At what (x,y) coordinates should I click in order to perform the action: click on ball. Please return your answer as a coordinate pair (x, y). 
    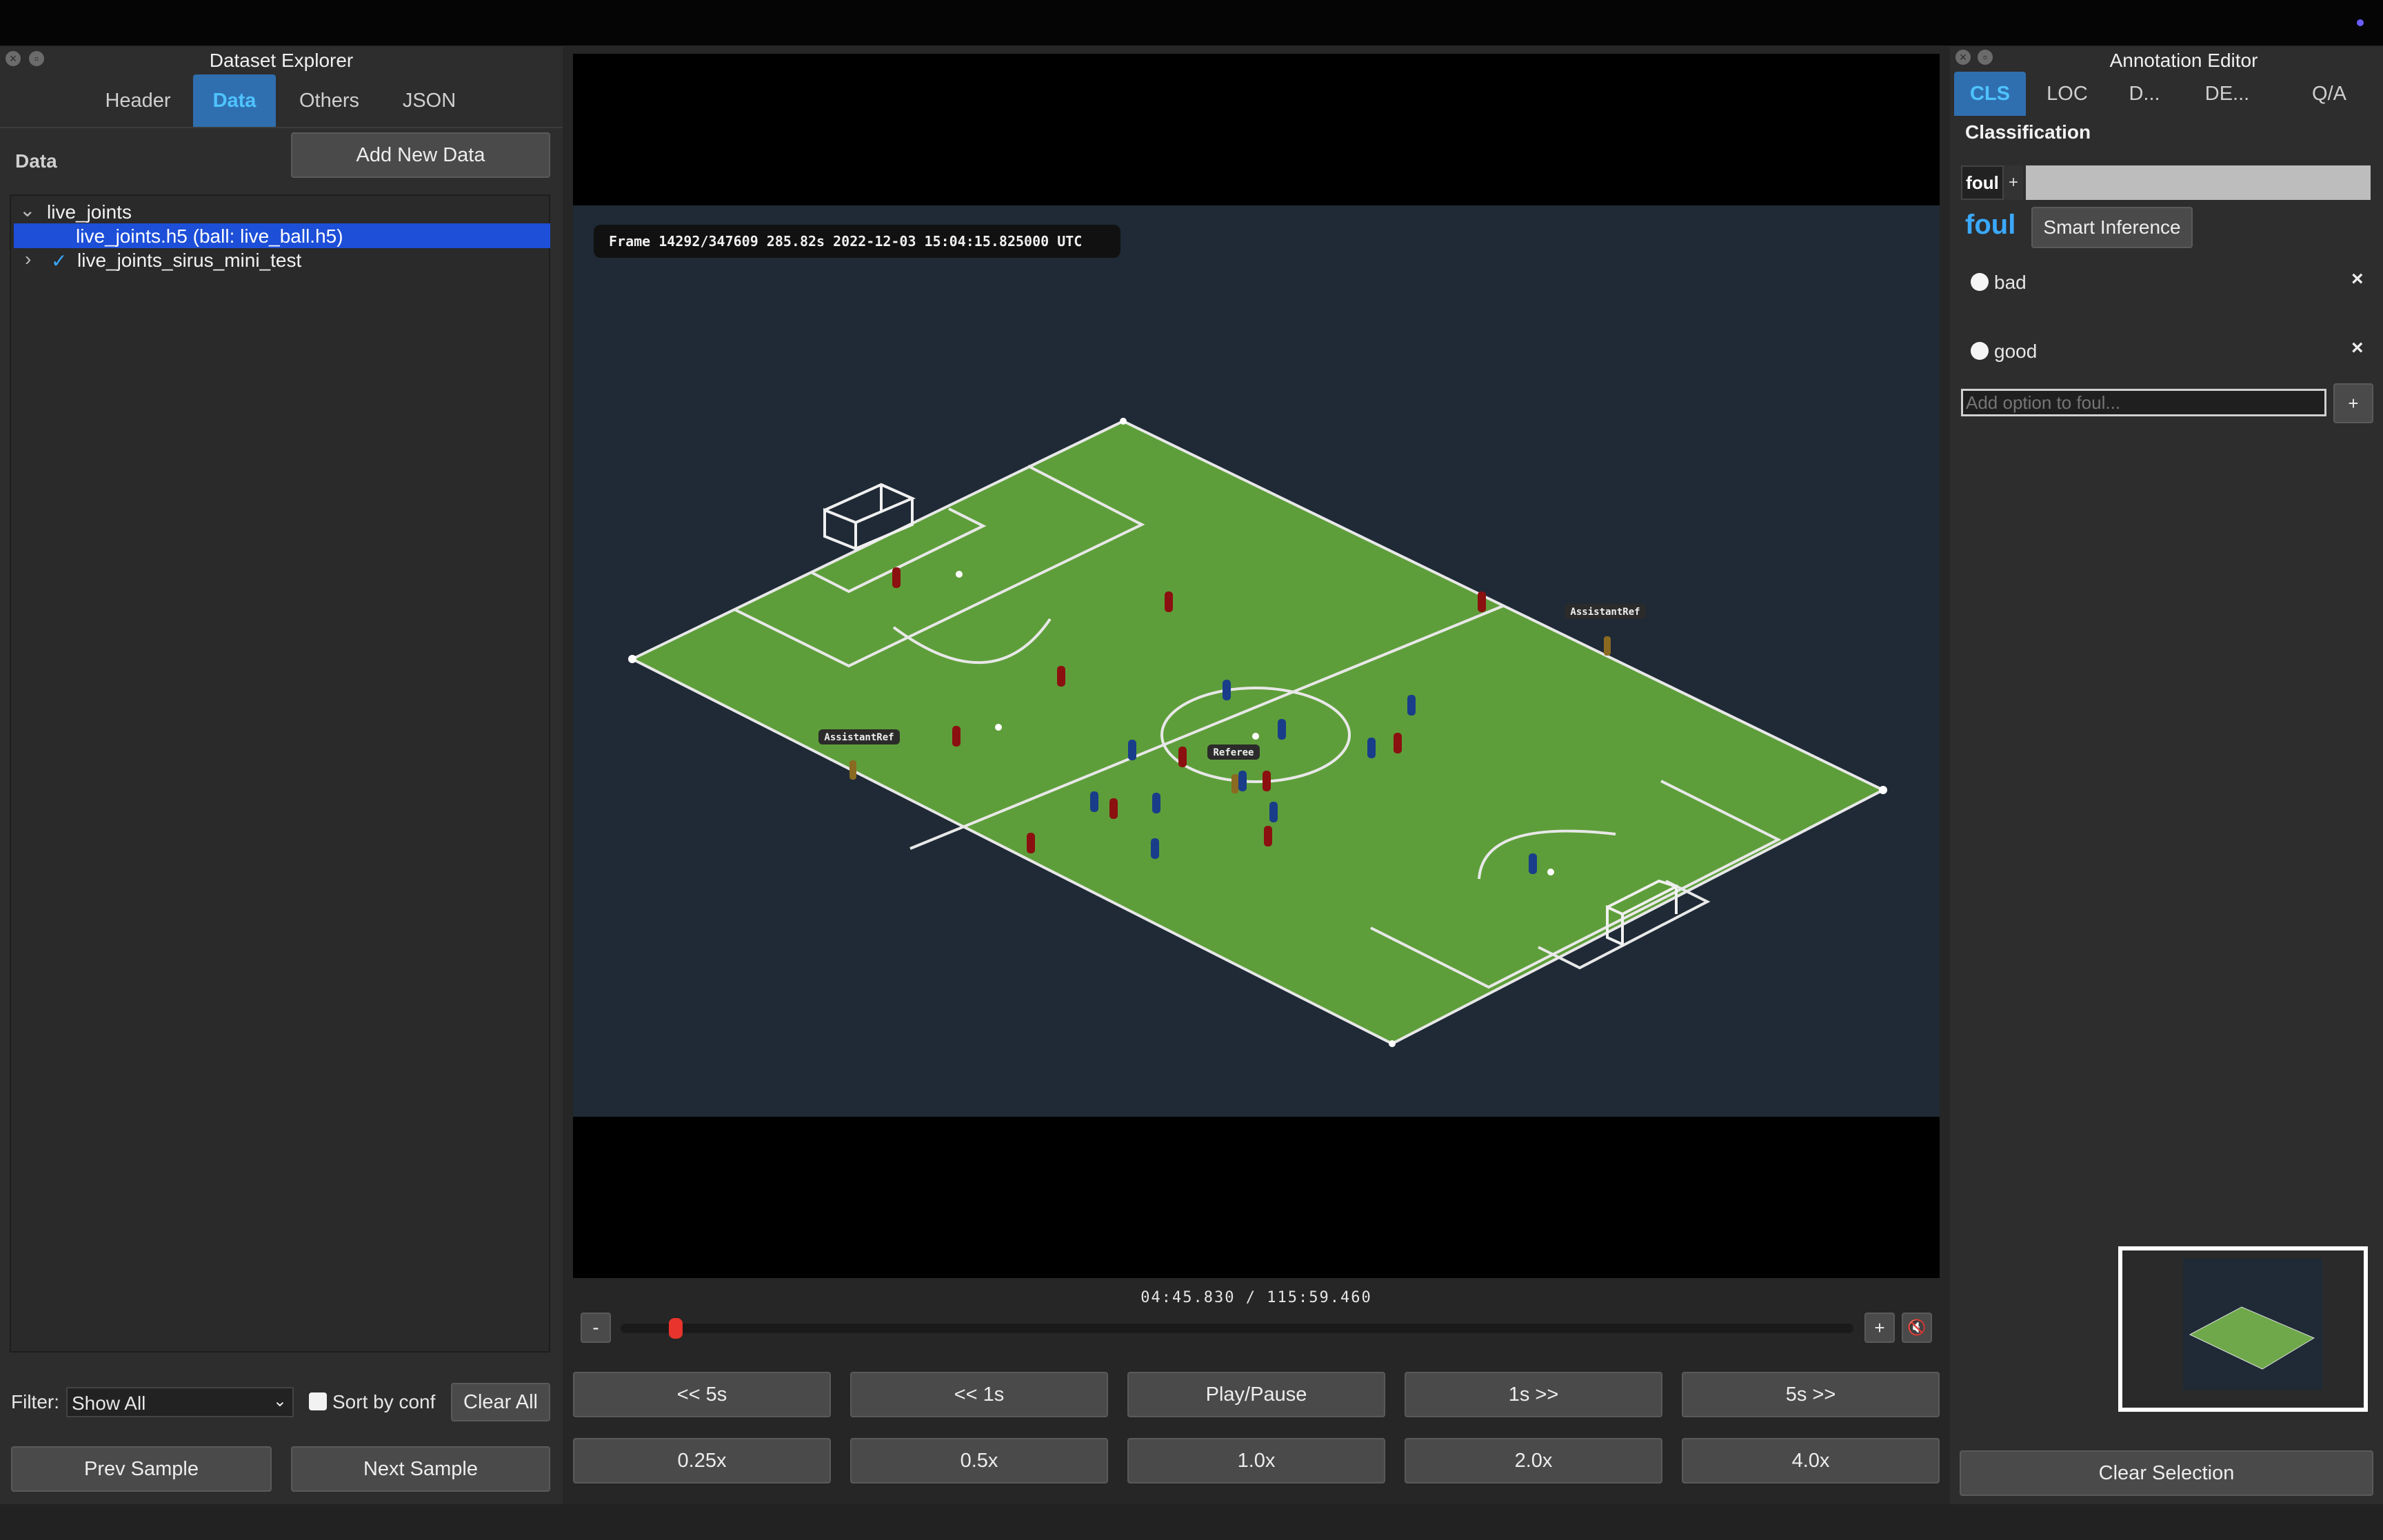
    Looking at the image, I should click on (998, 728).